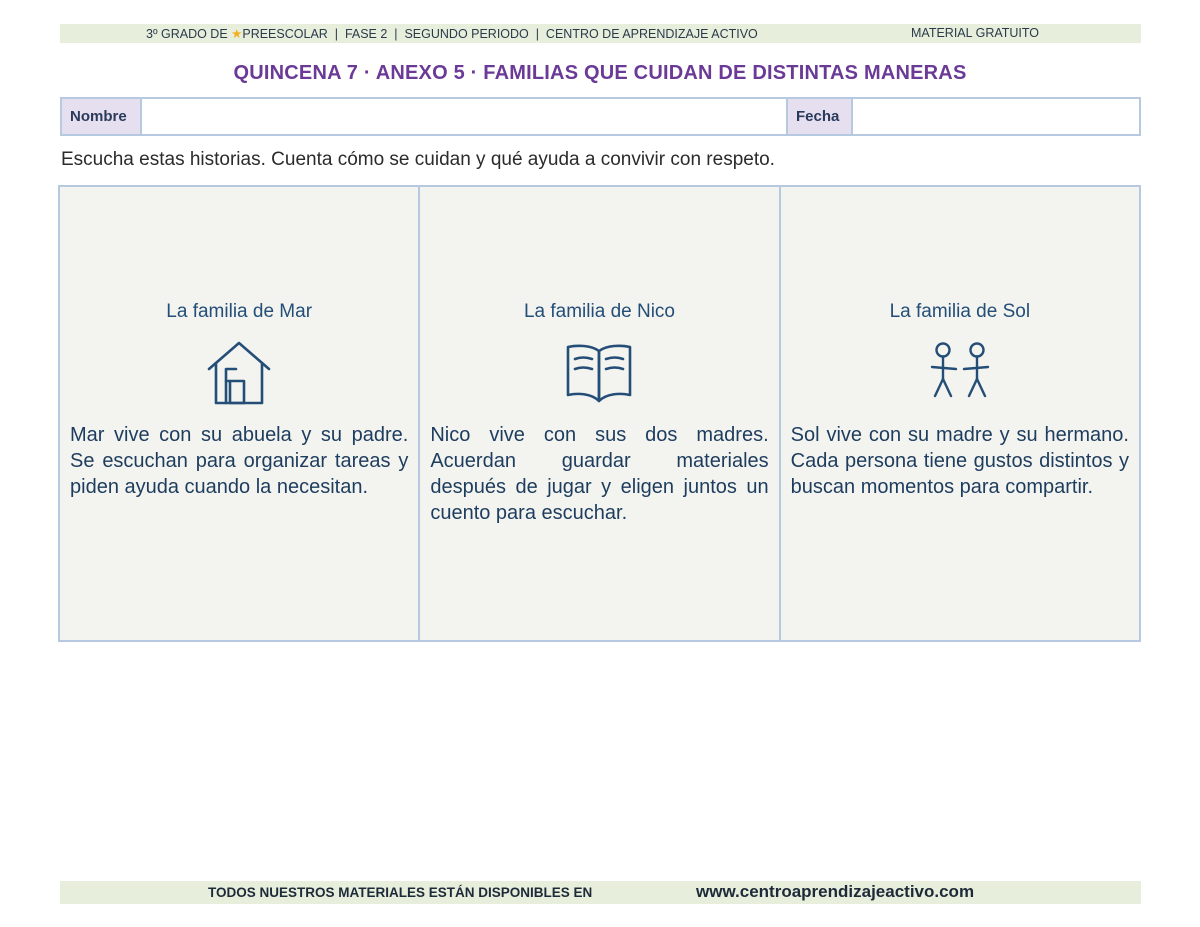 This screenshot has height=927, width=1200. I want to click on house-icon, so click(239, 373).